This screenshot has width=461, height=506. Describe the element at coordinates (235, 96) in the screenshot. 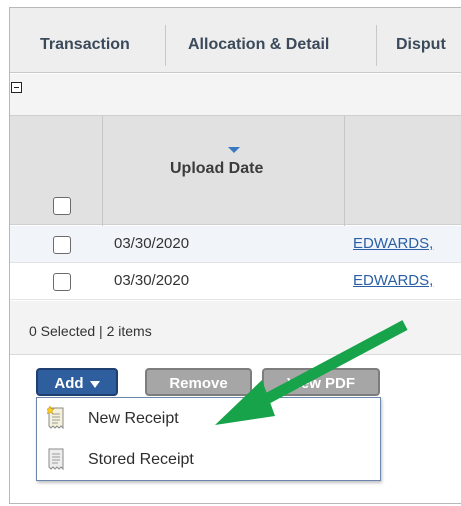

I see `collapse-bar` at that location.